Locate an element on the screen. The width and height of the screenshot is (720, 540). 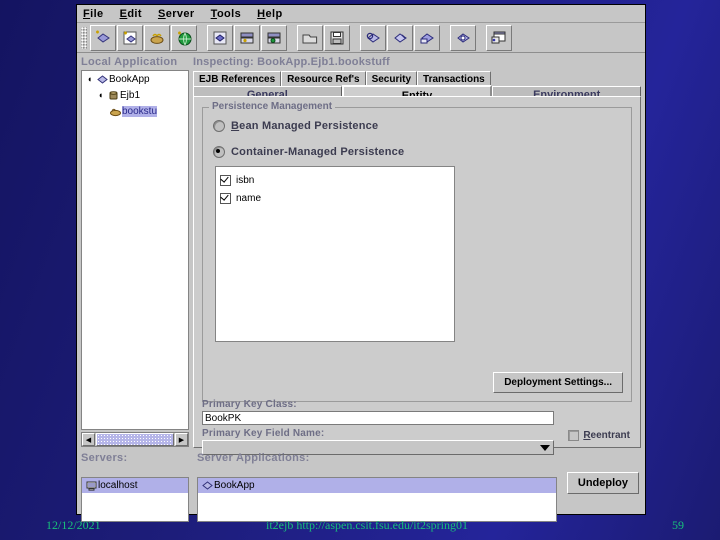
tree-item-ejb1: ◖ Ejb1 is located at coordinates (135, 95).